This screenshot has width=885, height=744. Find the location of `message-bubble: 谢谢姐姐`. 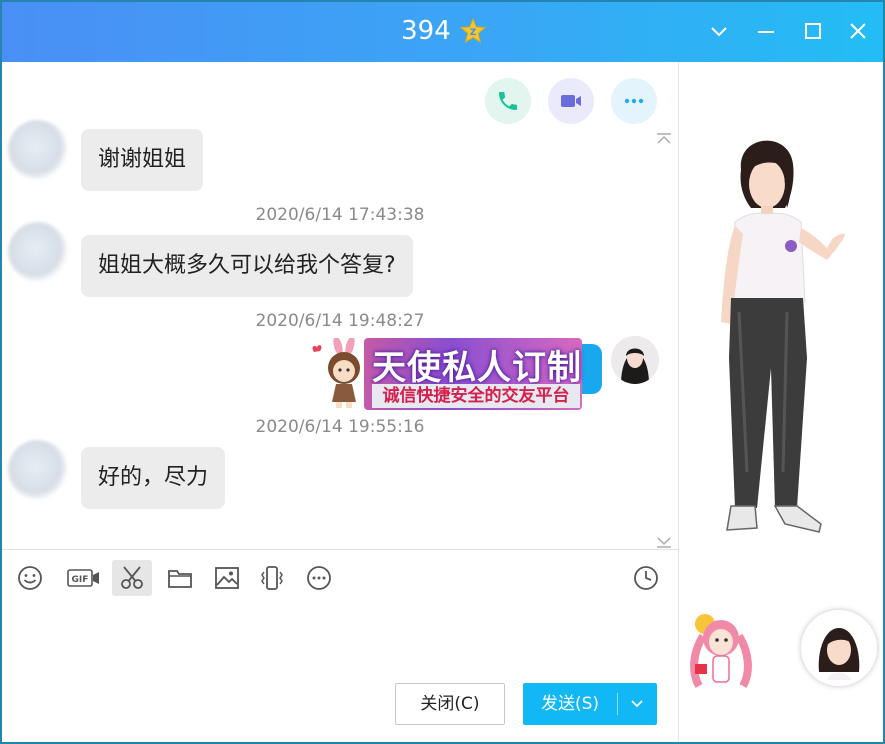

message-bubble: 谢谢姐姐 is located at coordinates (142, 160).